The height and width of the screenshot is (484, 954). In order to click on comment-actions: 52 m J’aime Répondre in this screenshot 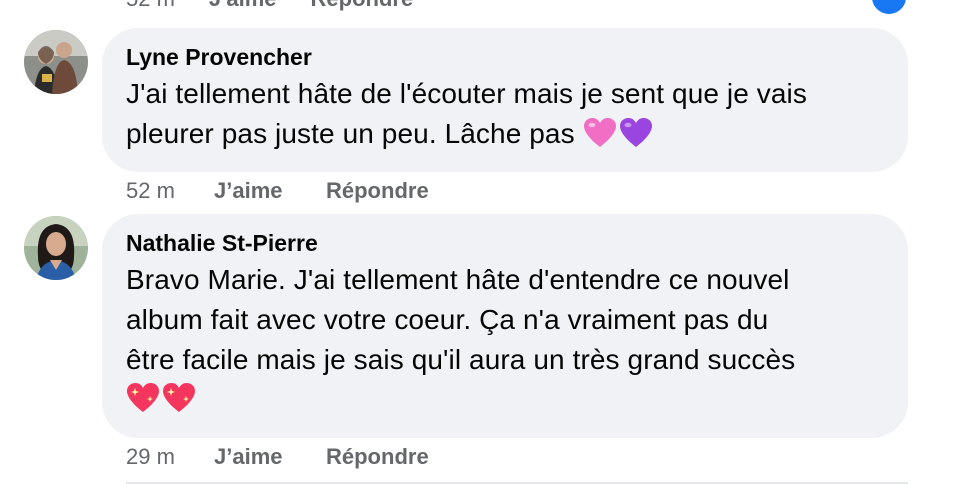, I will do `click(277, 191)`.